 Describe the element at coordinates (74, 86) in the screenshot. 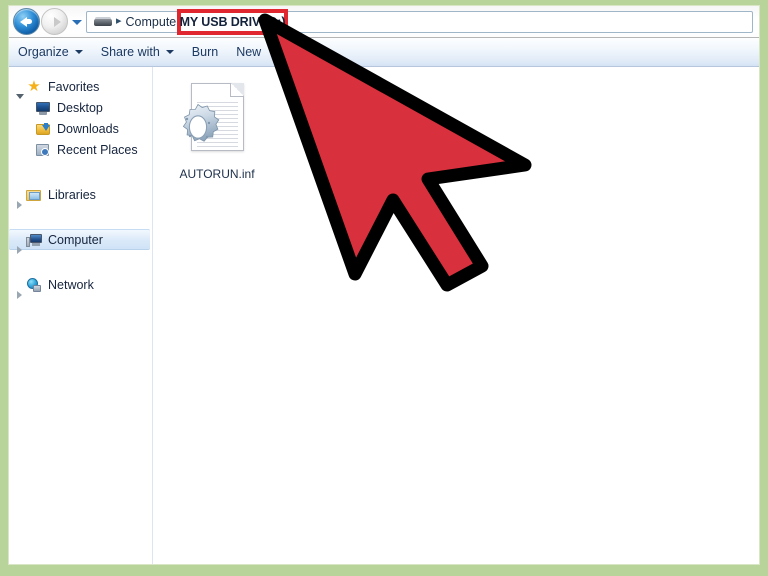

I see `sidebar-item-favorites-label: Favorites` at that location.